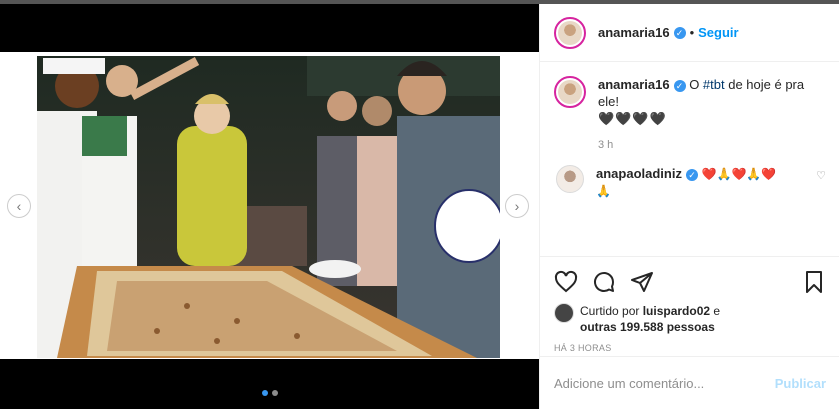 The height and width of the screenshot is (409, 839). What do you see at coordinates (715, 311) in the screenshot?
I see `likes-connector: e` at bounding box center [715, 311].